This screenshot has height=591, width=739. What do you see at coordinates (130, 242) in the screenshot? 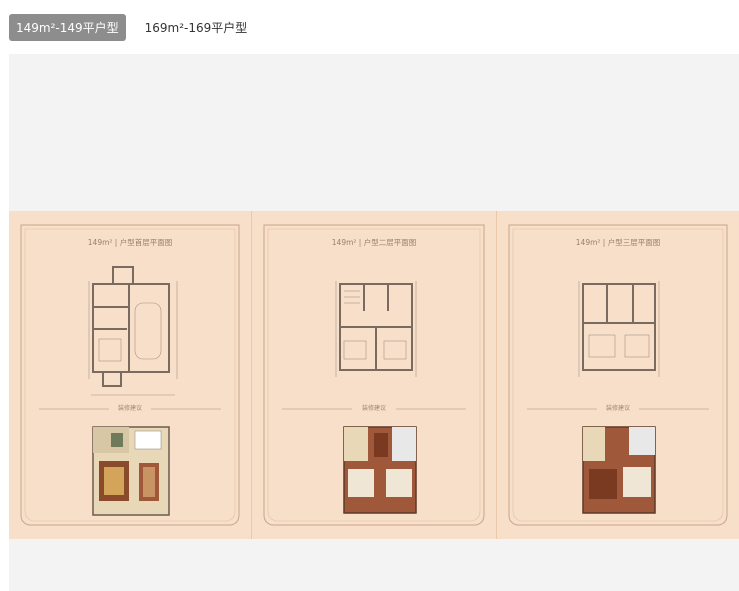
I see `panel-title-1: 149m² | 户型首层平面图` at bounding box center [130, 242].